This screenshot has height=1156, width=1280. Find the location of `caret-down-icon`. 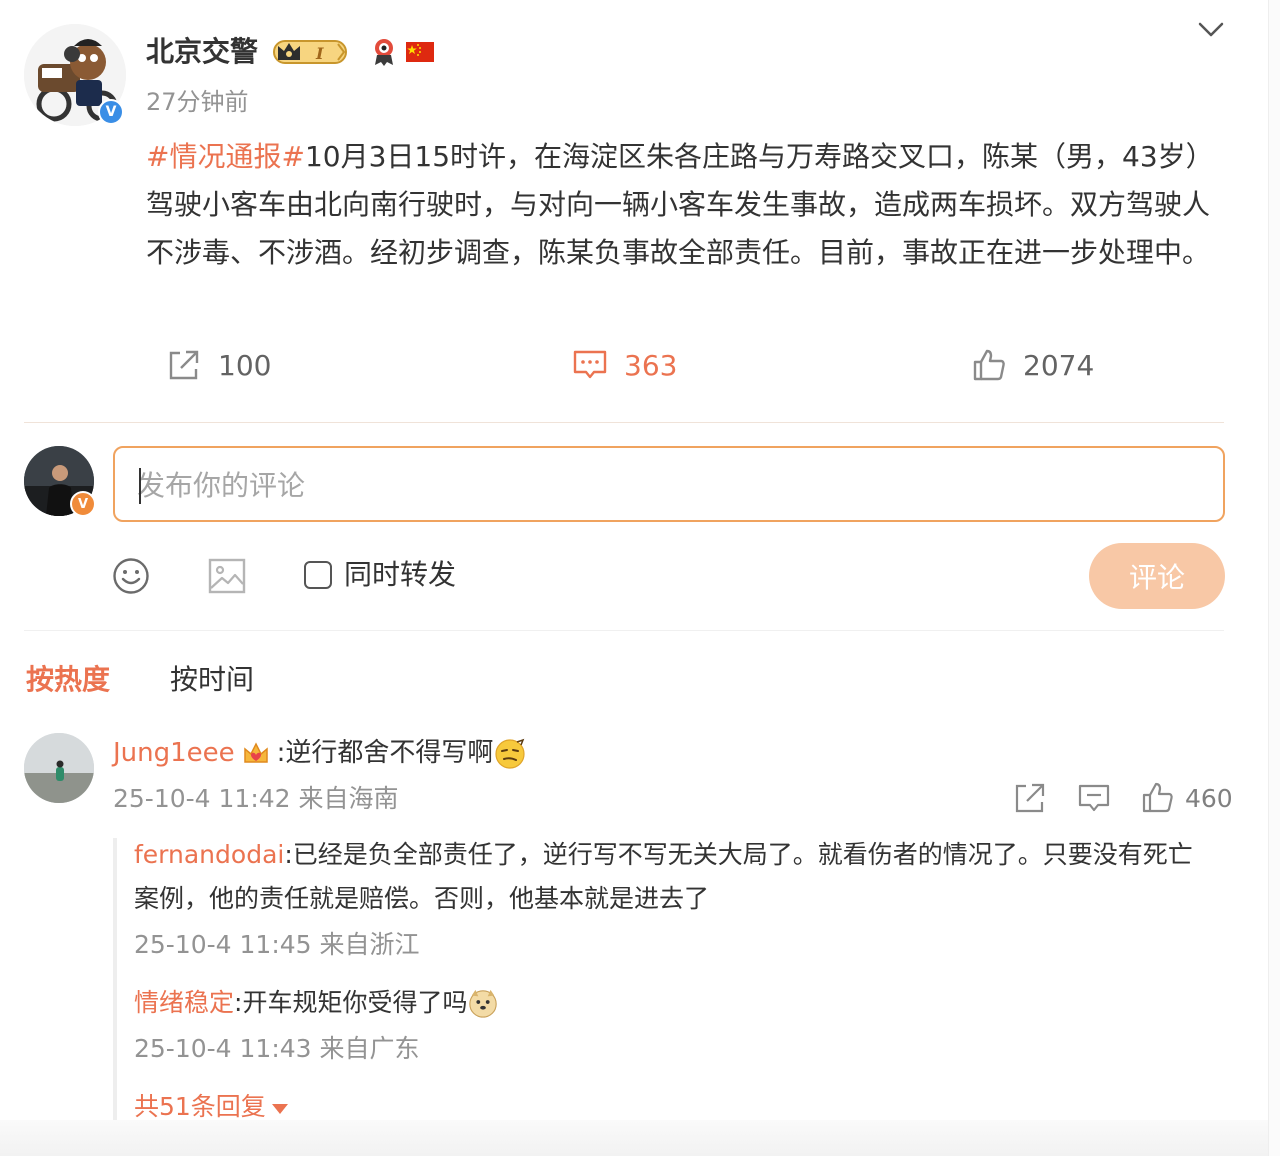

caret-down-icon is located at coordinates (279, 1109).